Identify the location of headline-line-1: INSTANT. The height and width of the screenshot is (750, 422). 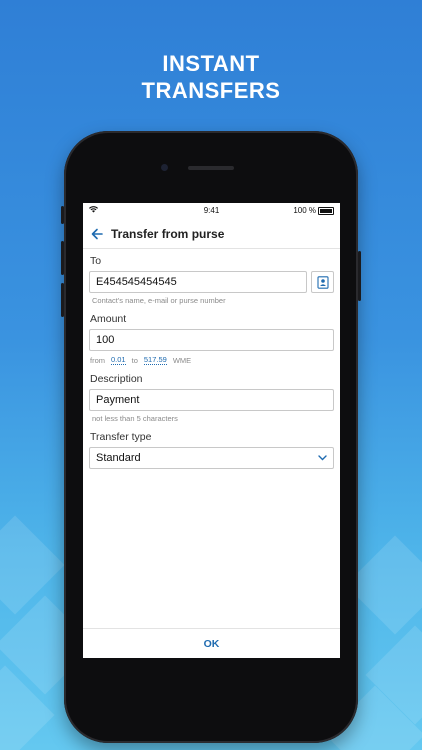
(211, 63).